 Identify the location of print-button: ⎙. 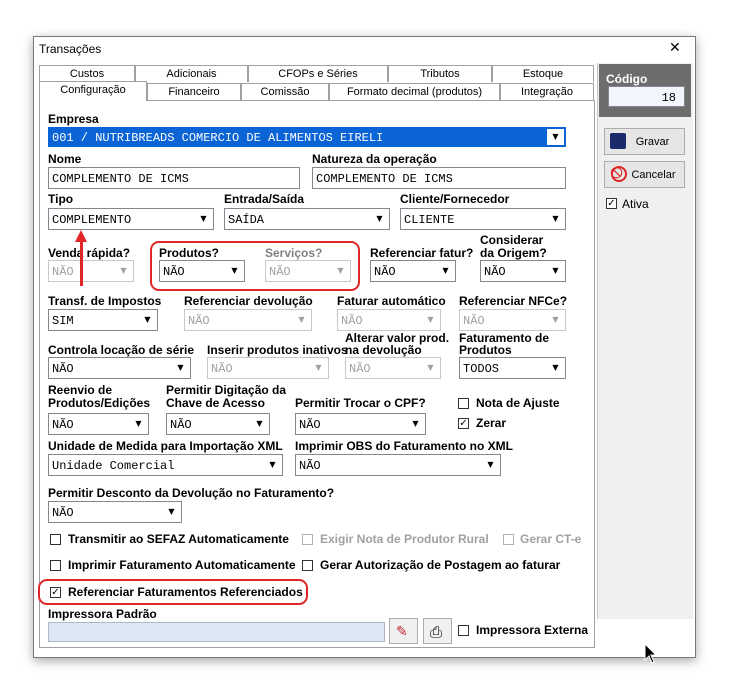
(437, 631).